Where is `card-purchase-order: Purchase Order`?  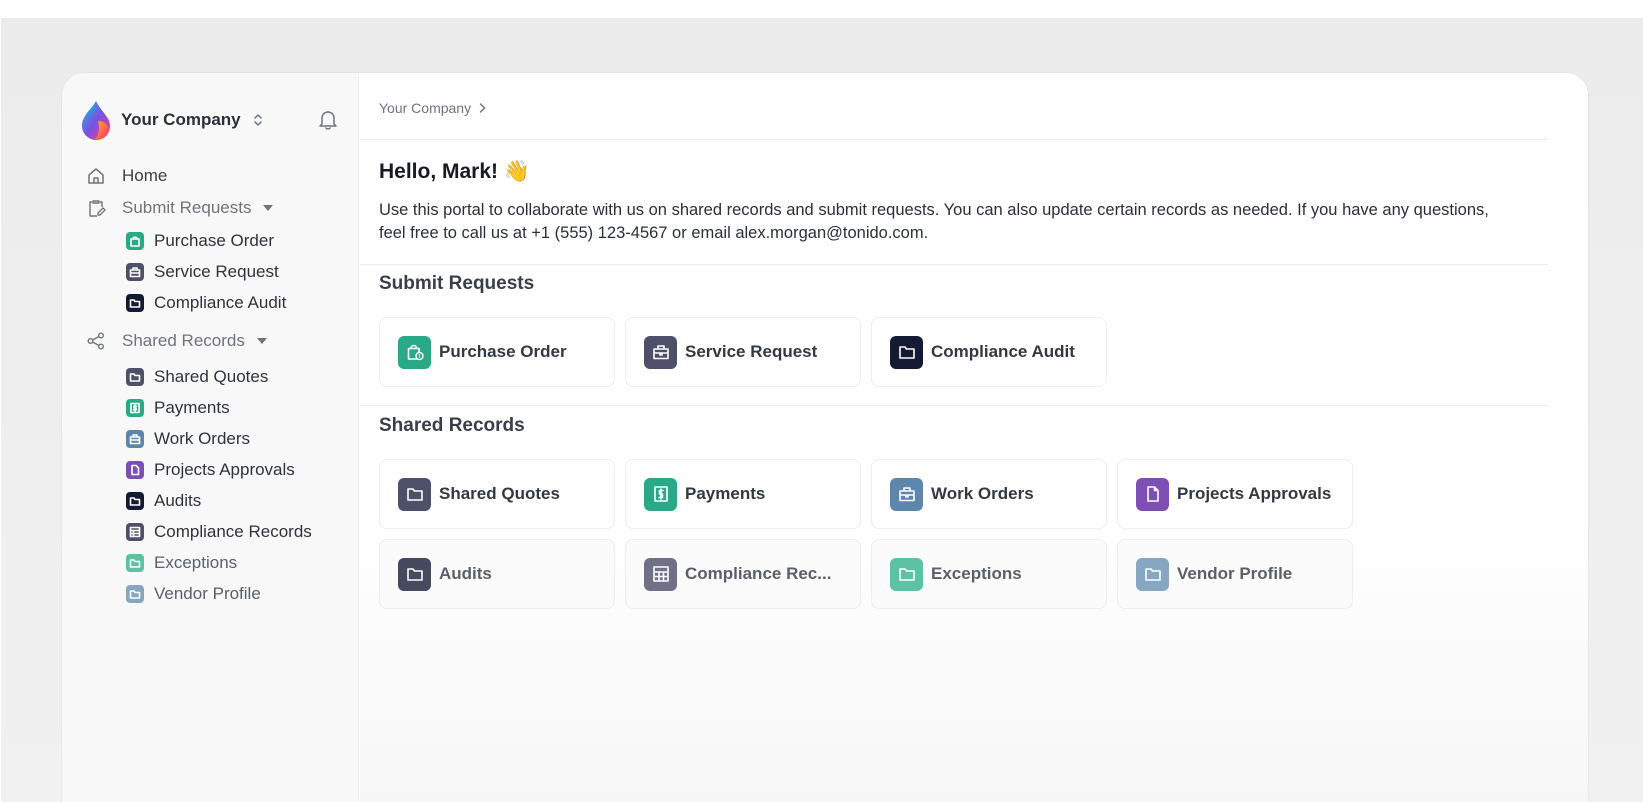
card-purchase-order: Purchase Order is located at coordinates (497, 352).